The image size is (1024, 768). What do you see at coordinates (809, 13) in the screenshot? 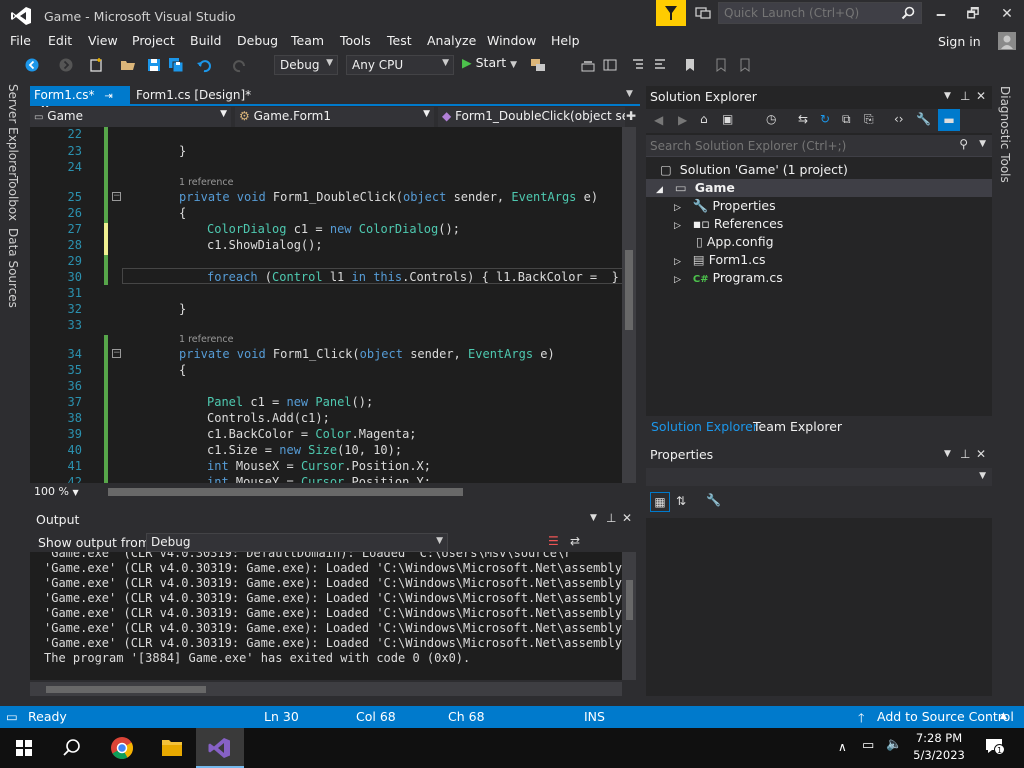
I see `quick-launch-input` at bounding box center [809, 13].